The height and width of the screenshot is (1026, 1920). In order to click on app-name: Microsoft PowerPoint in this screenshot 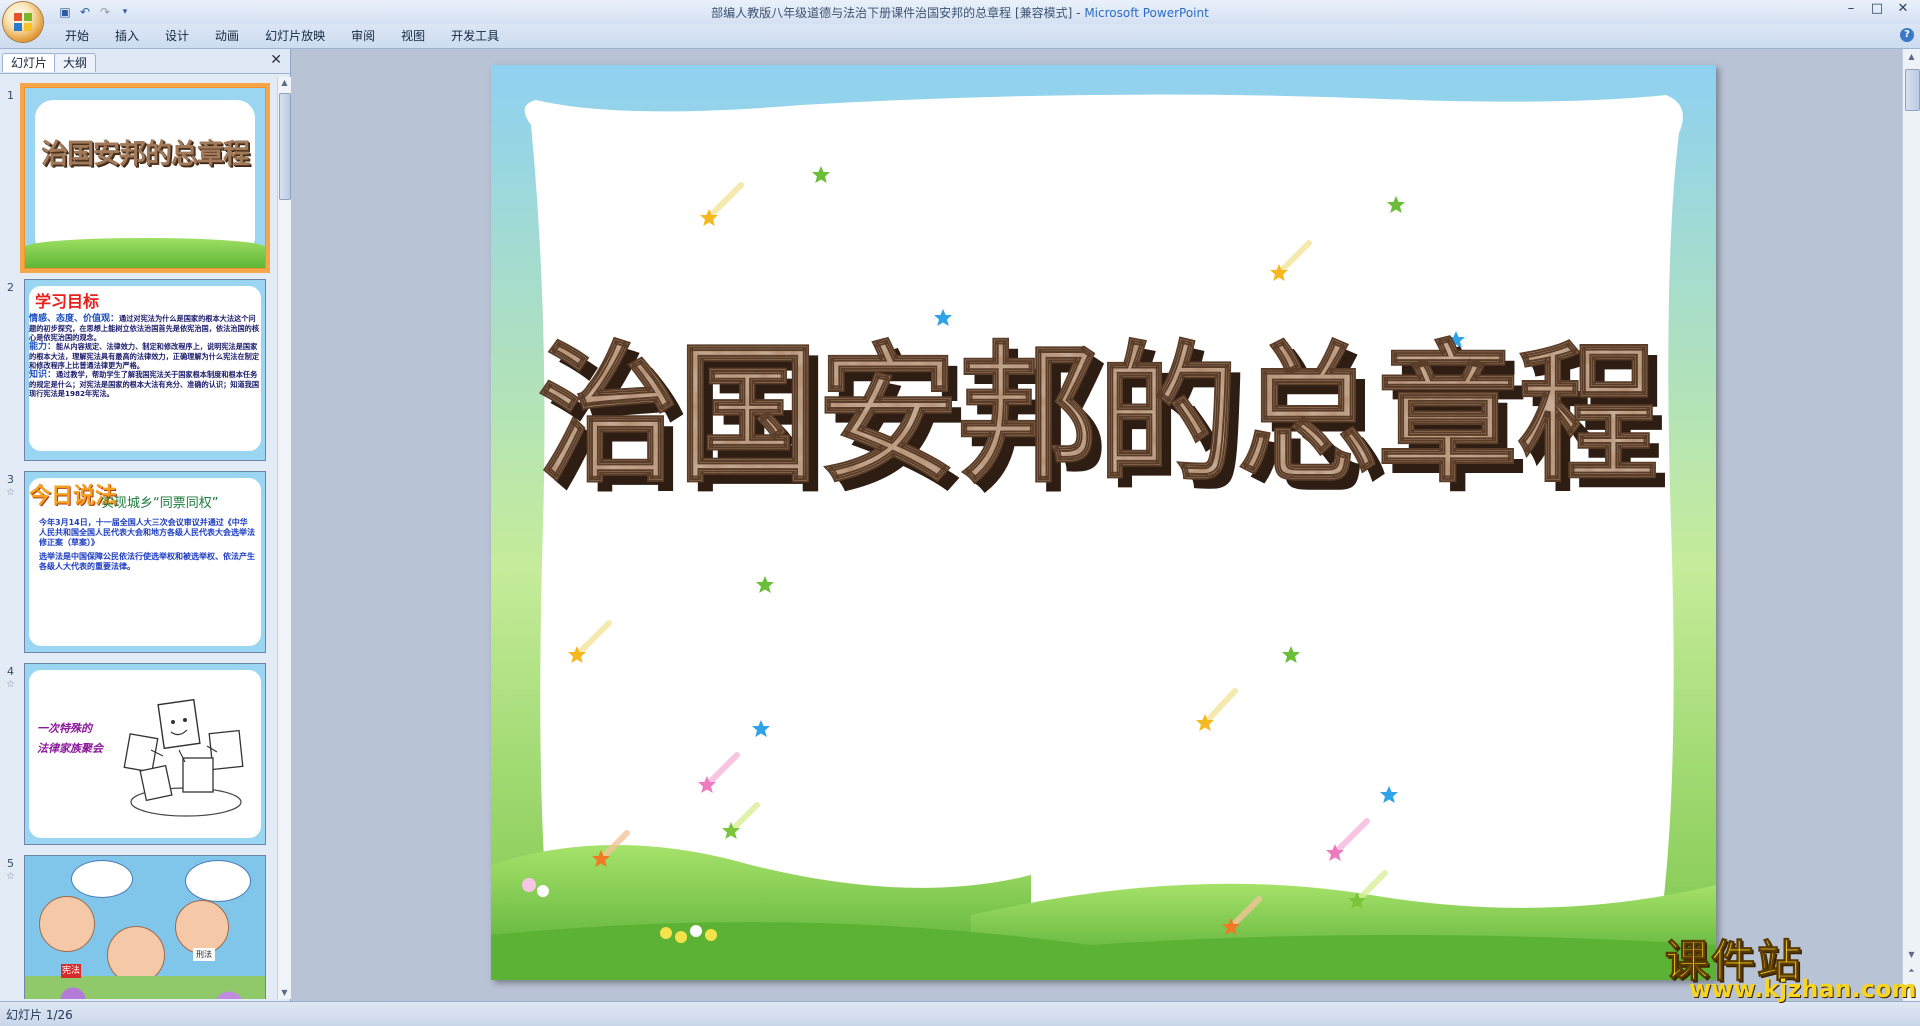, I will do `click(1146, 13)`.